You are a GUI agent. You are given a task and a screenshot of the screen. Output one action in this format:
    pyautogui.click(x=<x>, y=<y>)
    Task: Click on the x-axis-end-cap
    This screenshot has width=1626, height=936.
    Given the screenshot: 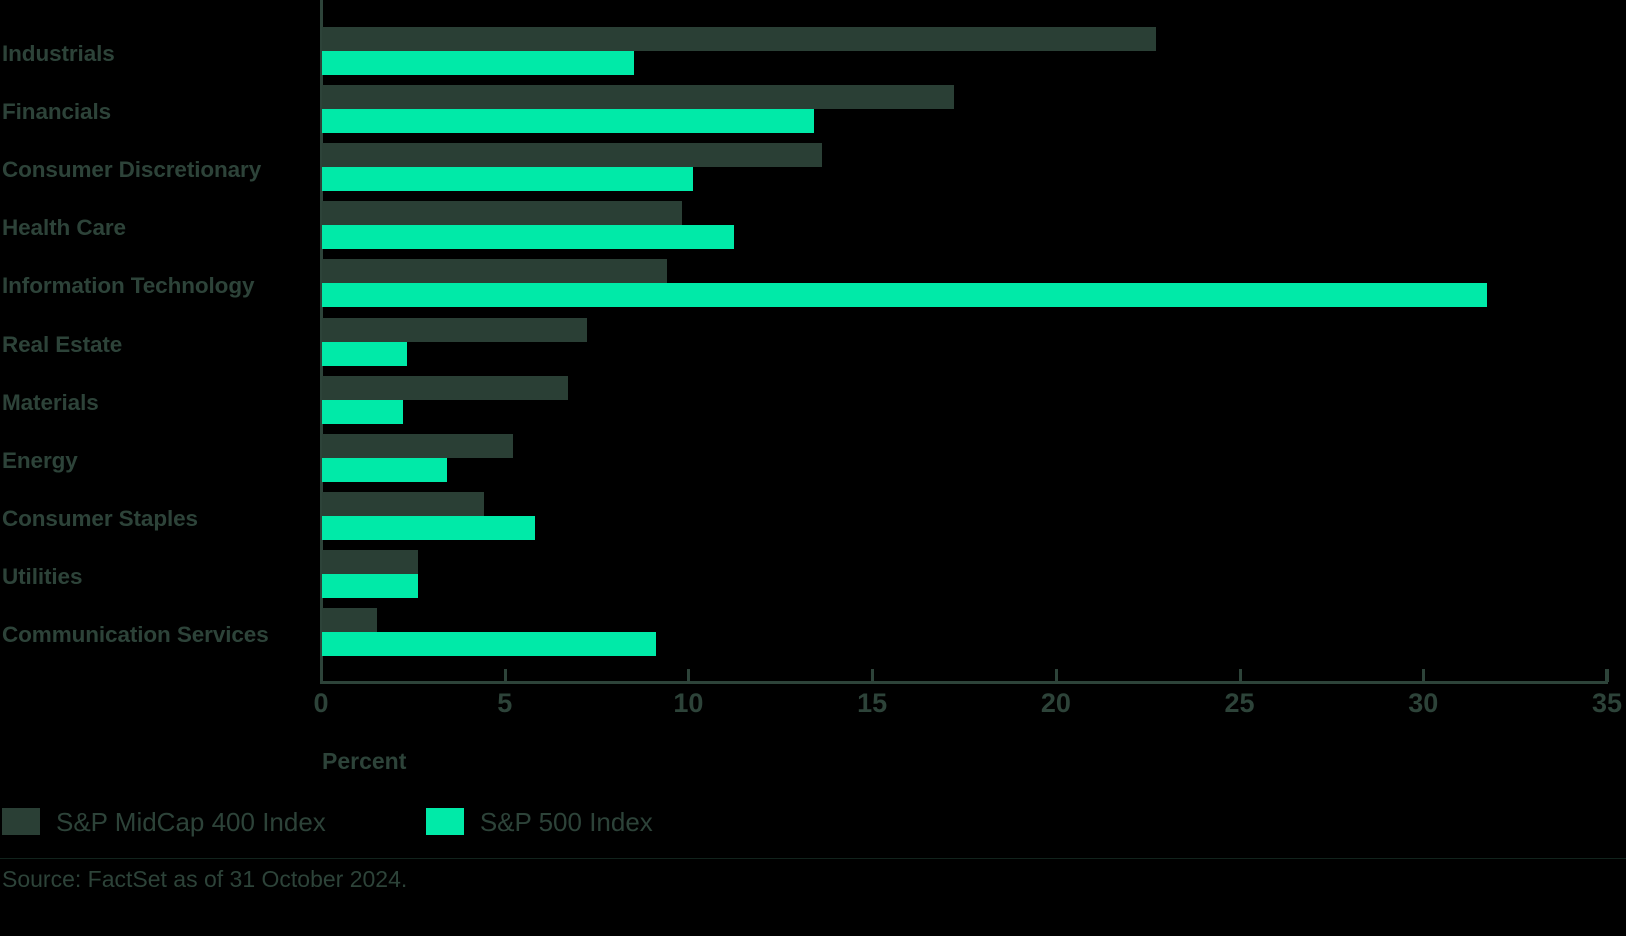 What is the action you would take?
    pyautogui.click(x=1606, y=675)
    